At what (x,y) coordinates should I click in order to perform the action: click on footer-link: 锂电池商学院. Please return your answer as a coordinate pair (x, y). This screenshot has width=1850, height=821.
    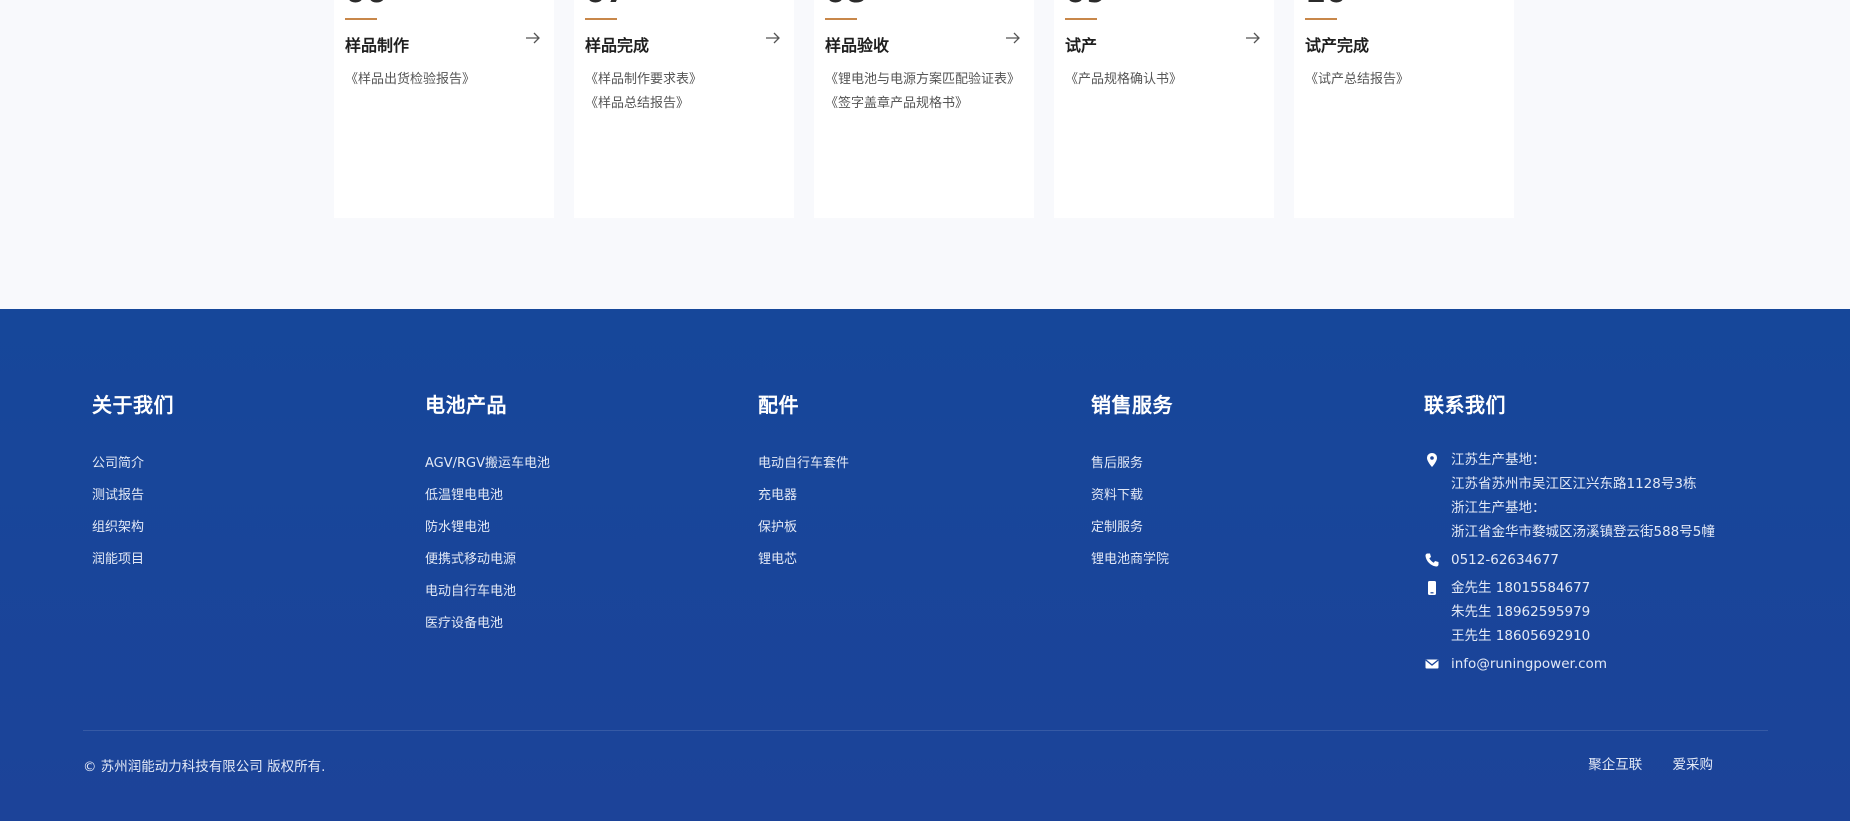
    Looking at the image, I should click on (1132, 560).